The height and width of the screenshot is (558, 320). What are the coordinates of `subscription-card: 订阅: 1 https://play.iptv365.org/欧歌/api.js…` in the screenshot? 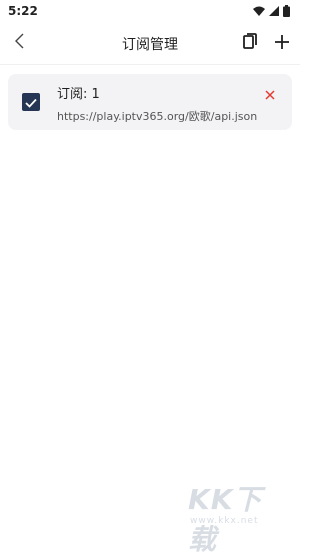 It's located at (150, 102).